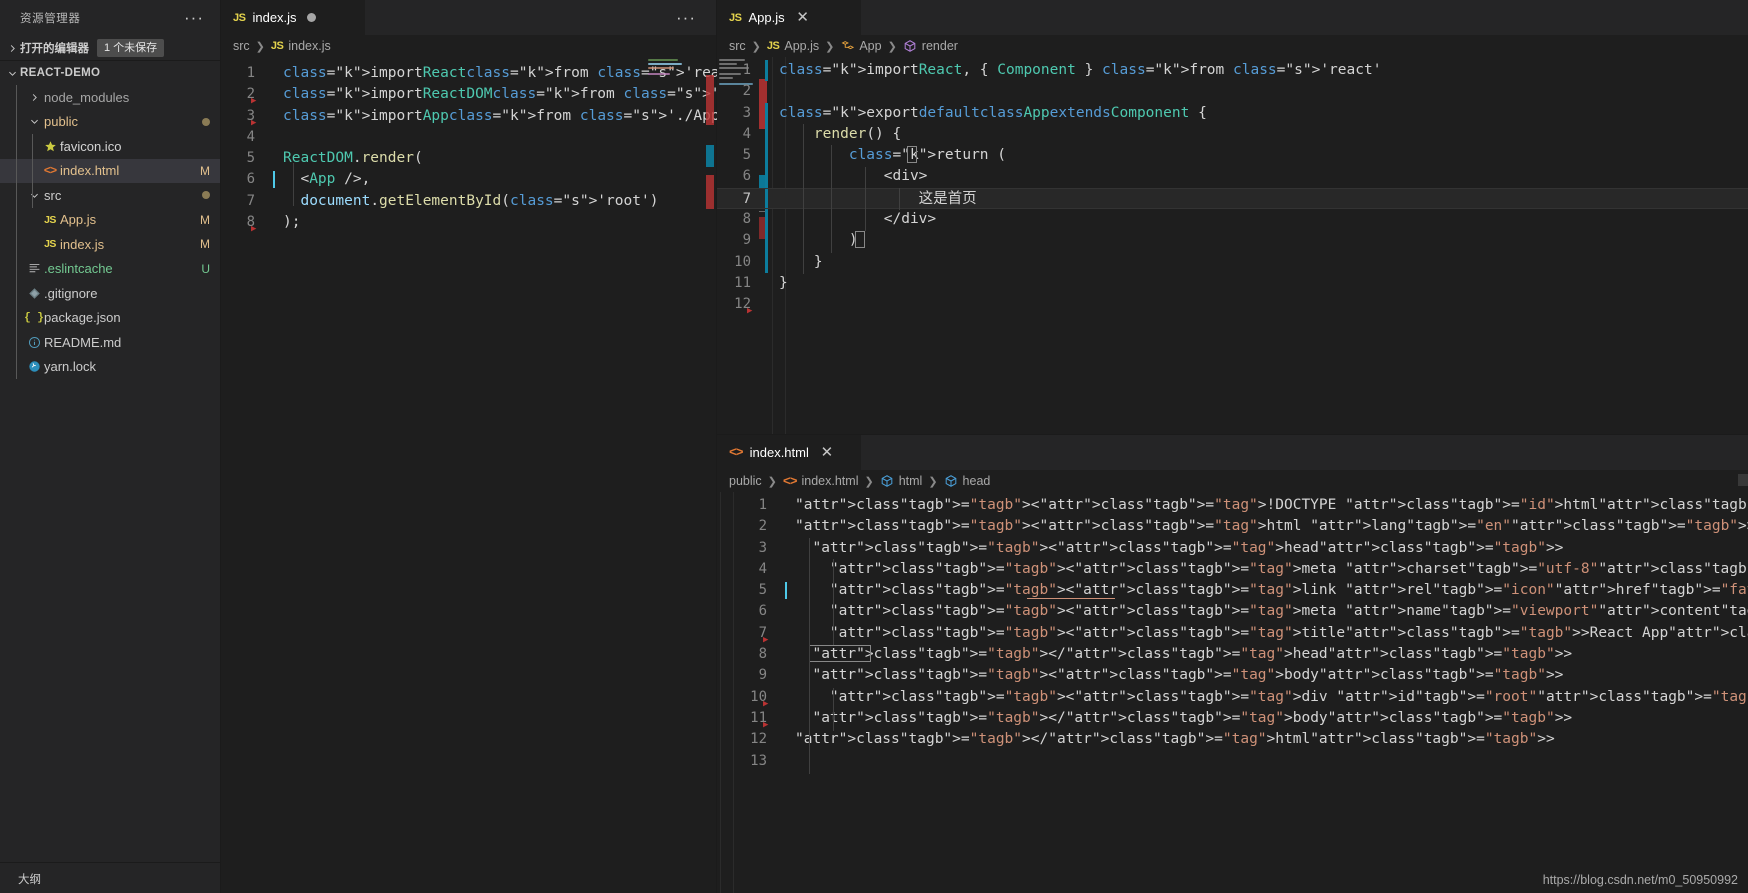  Describe the element at coordinates (110, 293) in the screenshot. I see `file-tree-item--gitignore: .gitignore` at that location.